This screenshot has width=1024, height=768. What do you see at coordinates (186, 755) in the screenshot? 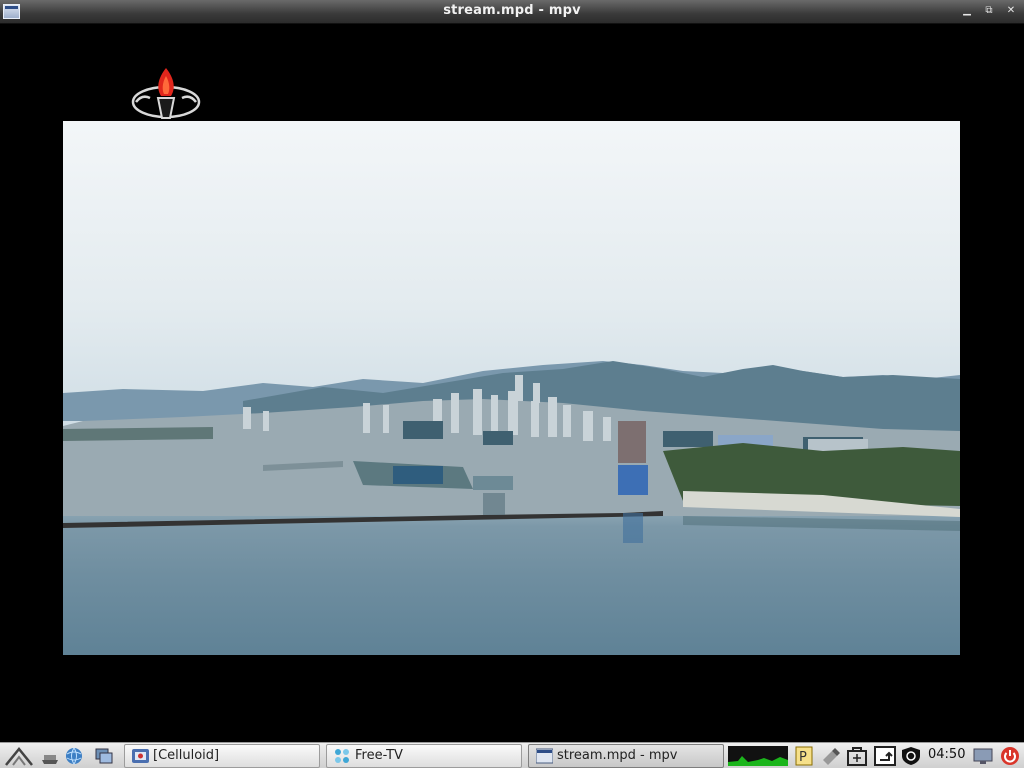
I see `task-label: [Celluloid]` at bounding box center [186, 755].